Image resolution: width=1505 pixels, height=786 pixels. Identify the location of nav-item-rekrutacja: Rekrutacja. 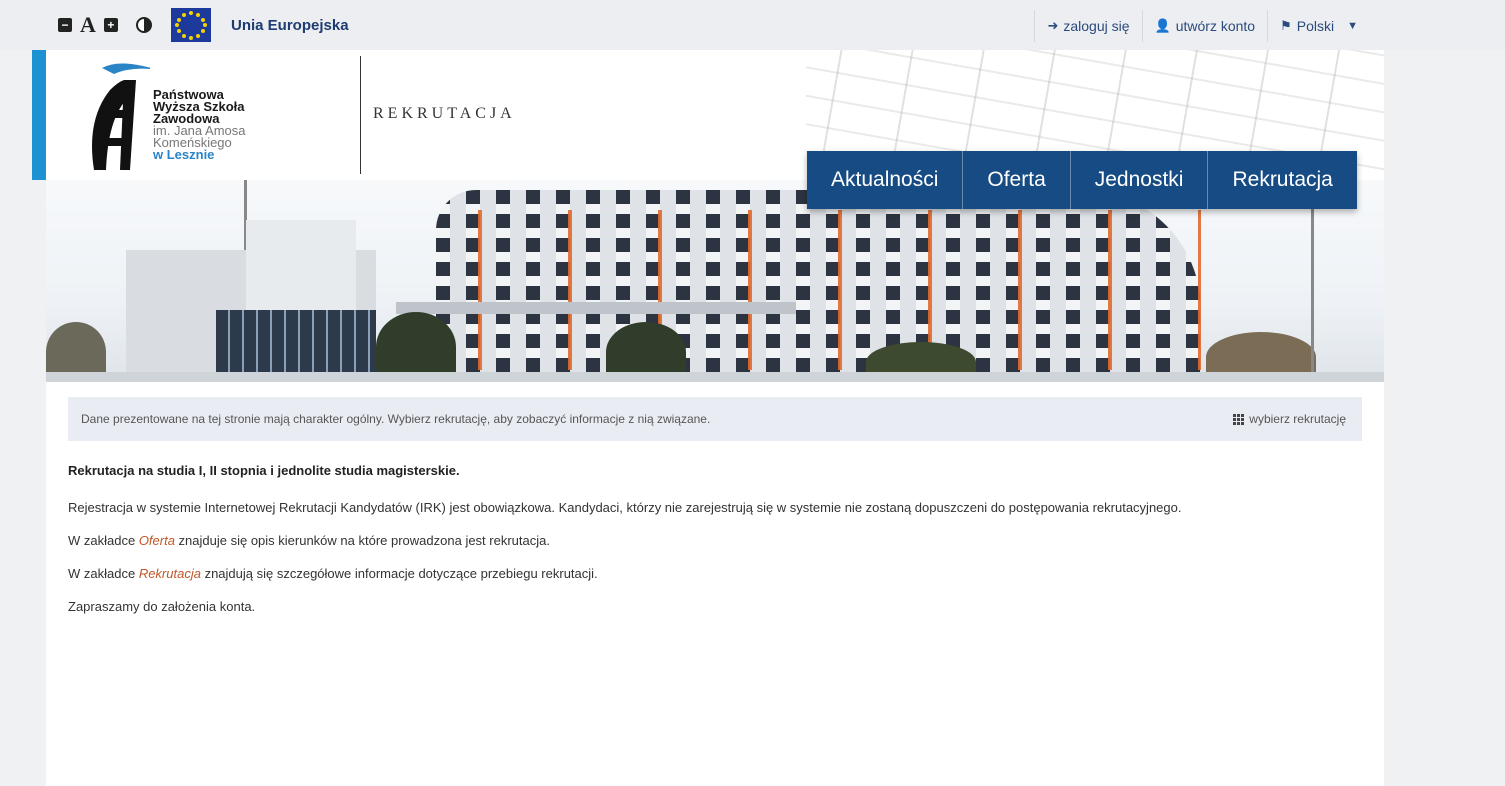
(1281, 180).